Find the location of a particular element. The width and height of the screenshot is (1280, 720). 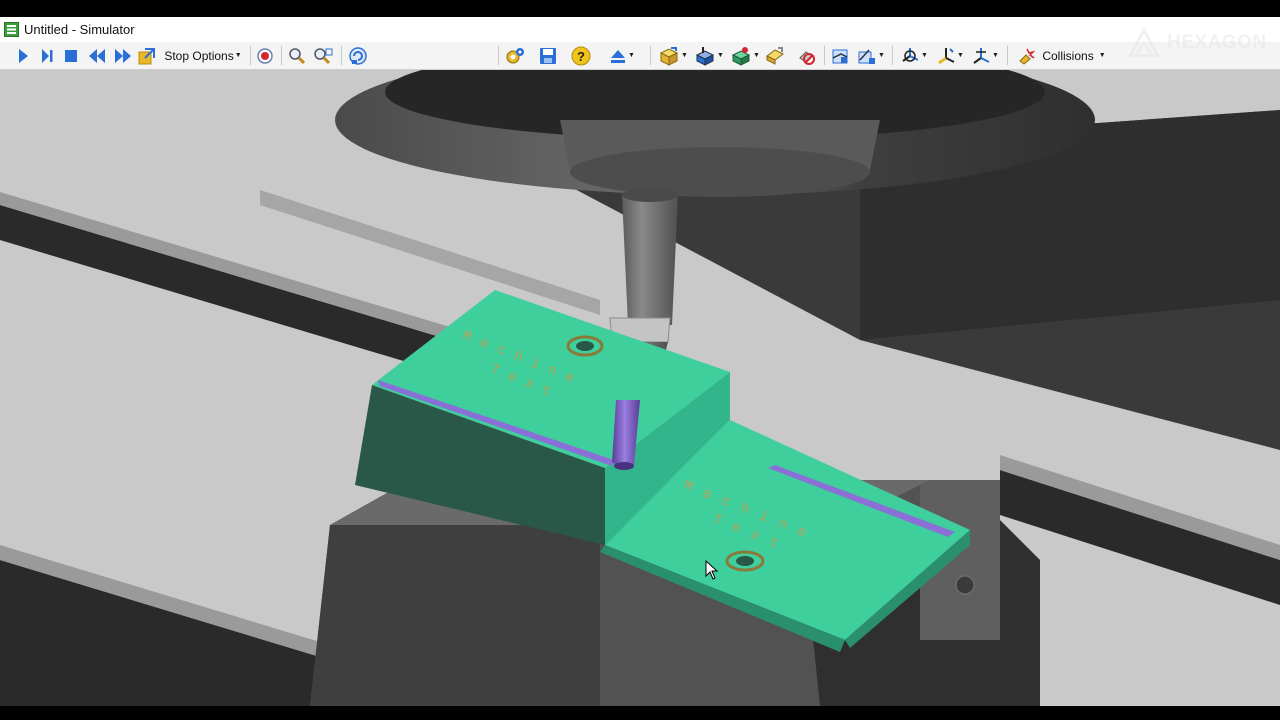

save-icon is located at coordinates (548, 55).